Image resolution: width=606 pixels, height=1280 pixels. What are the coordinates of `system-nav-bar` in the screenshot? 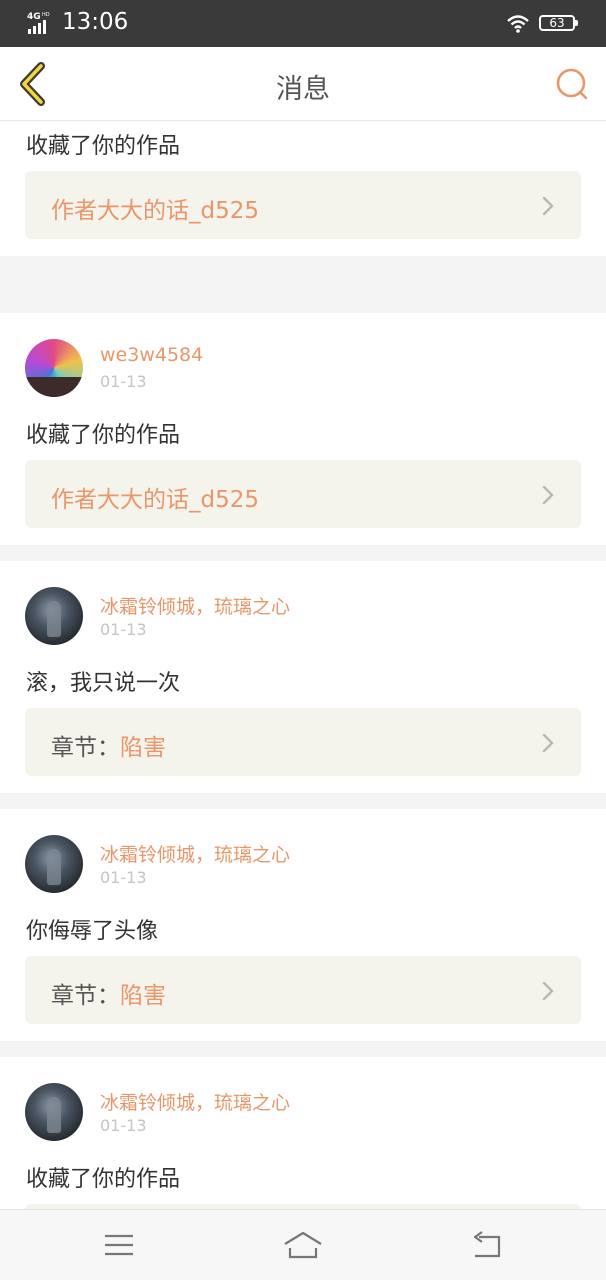 It's located at (303, 1244).